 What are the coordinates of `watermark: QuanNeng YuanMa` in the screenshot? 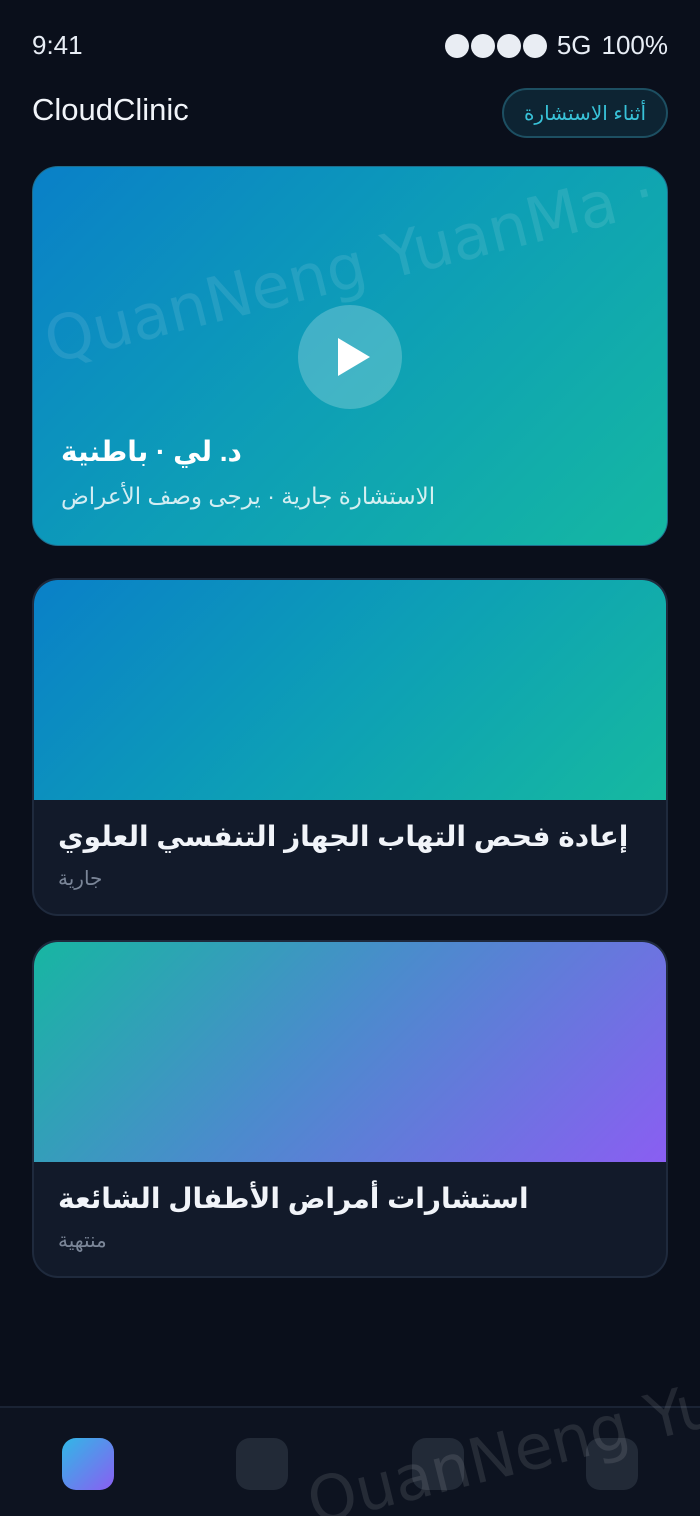 It's located at (500, 1420).